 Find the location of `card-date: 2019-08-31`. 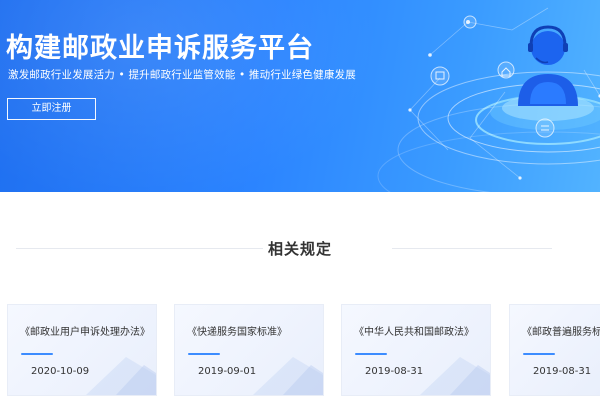

card-date: 2019-08-31 is located at coordinates (562, 371).